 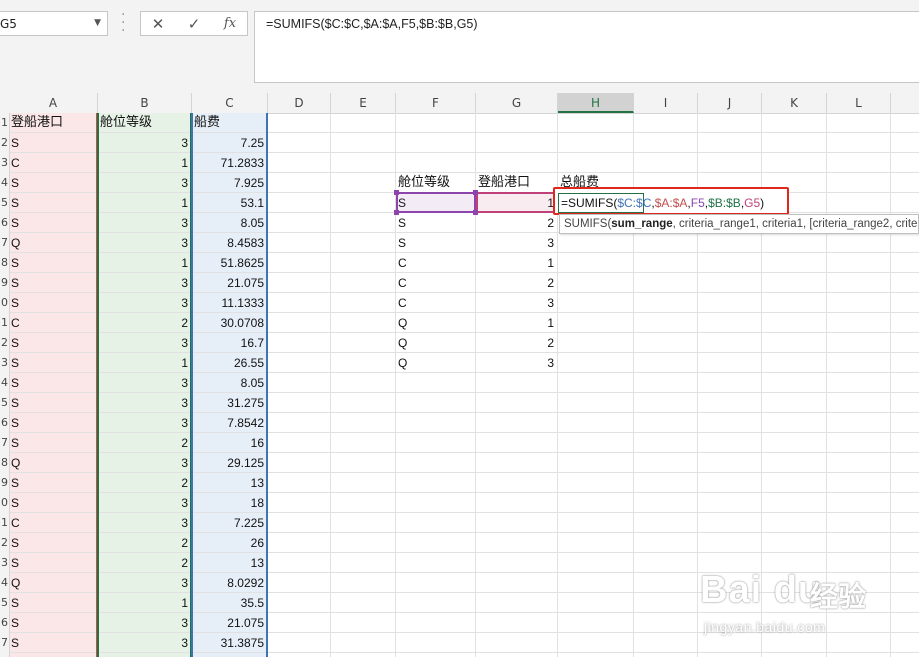 What do you see at coordinates (905, 103) in the screenshot?
I see `column-header-m: M` at bounding box center [905, 103].